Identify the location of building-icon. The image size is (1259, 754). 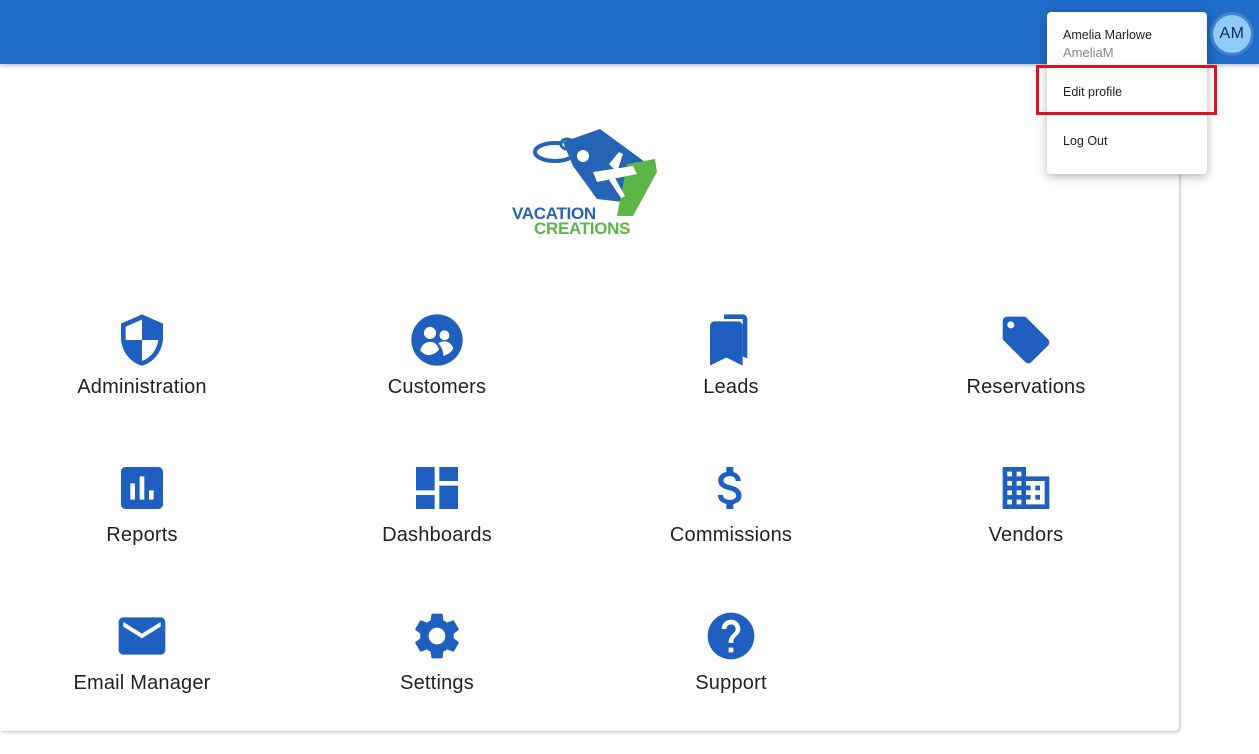
(1026, 488).